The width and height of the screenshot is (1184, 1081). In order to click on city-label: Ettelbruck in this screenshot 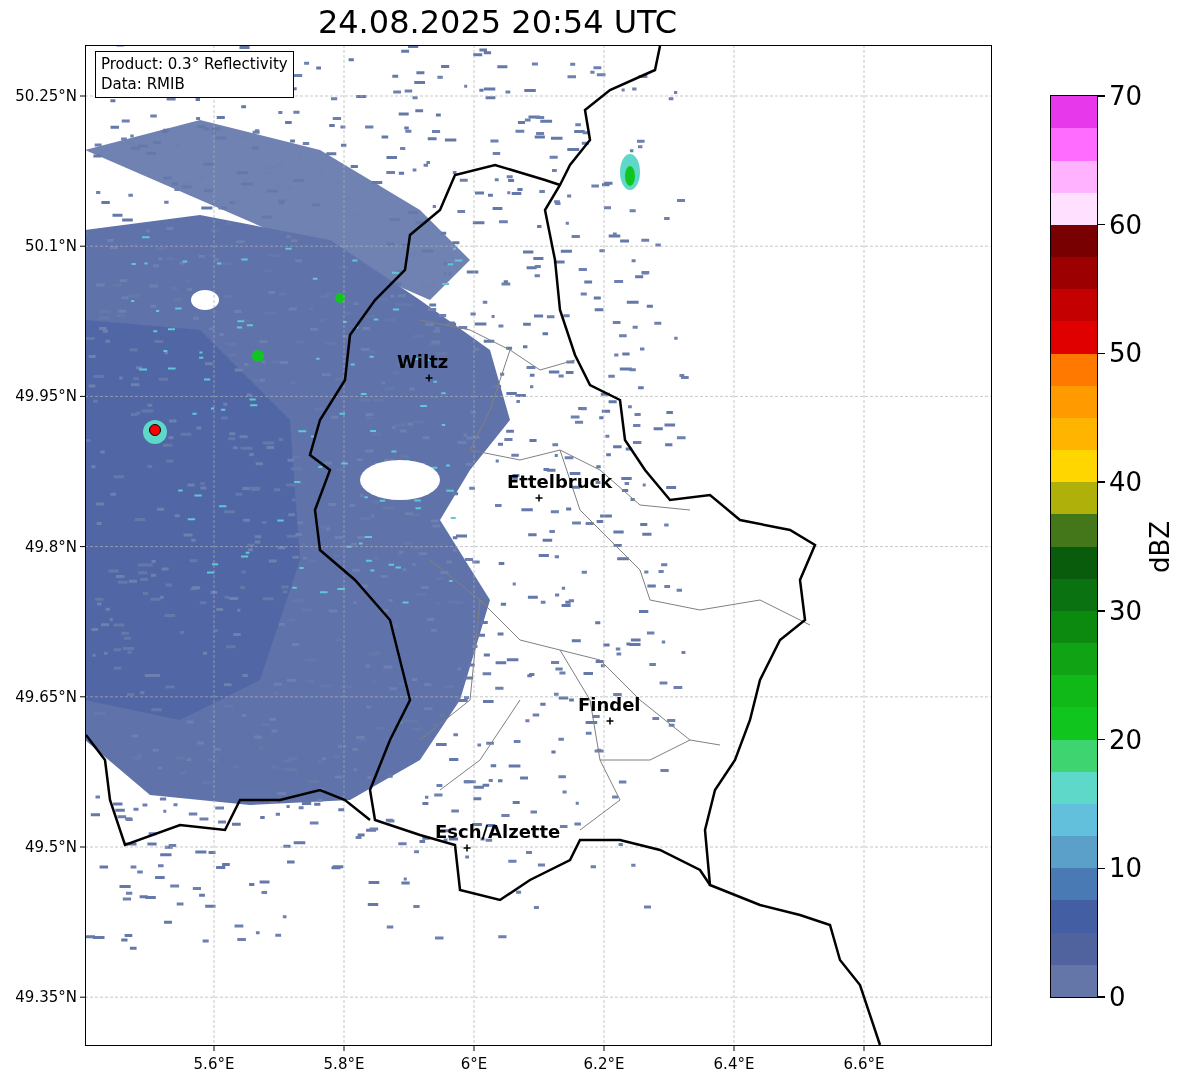, I will do `click(560, 481)`.